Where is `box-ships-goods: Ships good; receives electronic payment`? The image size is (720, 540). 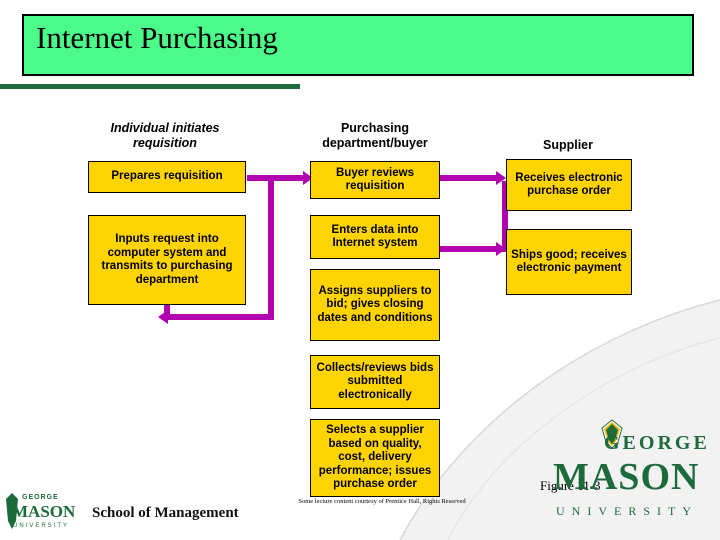 box-ships-goods: Ships good; receives electronic payment is located at coordinates (569, 262).